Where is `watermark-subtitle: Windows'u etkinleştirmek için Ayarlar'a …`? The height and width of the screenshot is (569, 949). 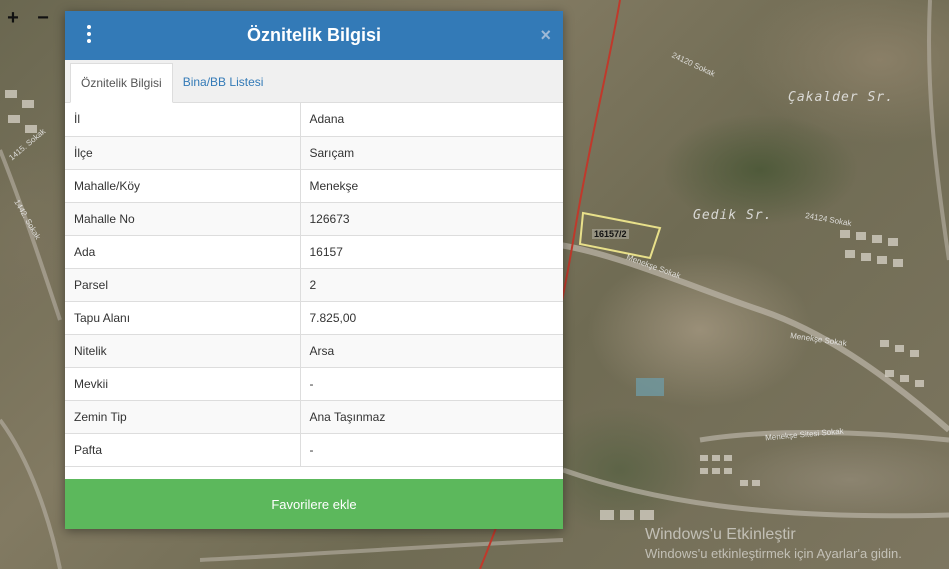
watermark-subtitle: Windows'u etkinleştirmek için Ayarlar'a … is located at coordinates (773, 553).